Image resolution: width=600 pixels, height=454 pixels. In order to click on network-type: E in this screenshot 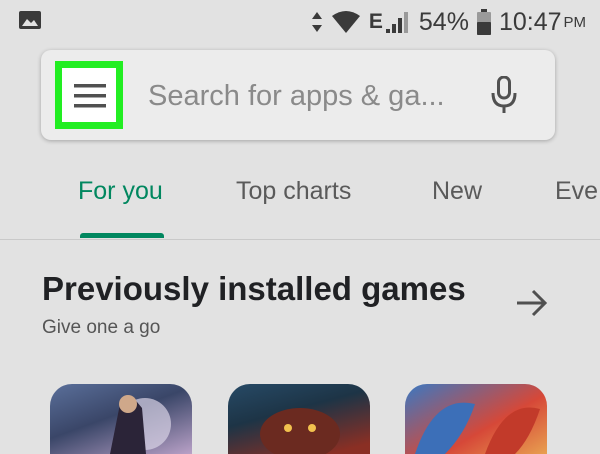, I will do `click(375, 21)`.